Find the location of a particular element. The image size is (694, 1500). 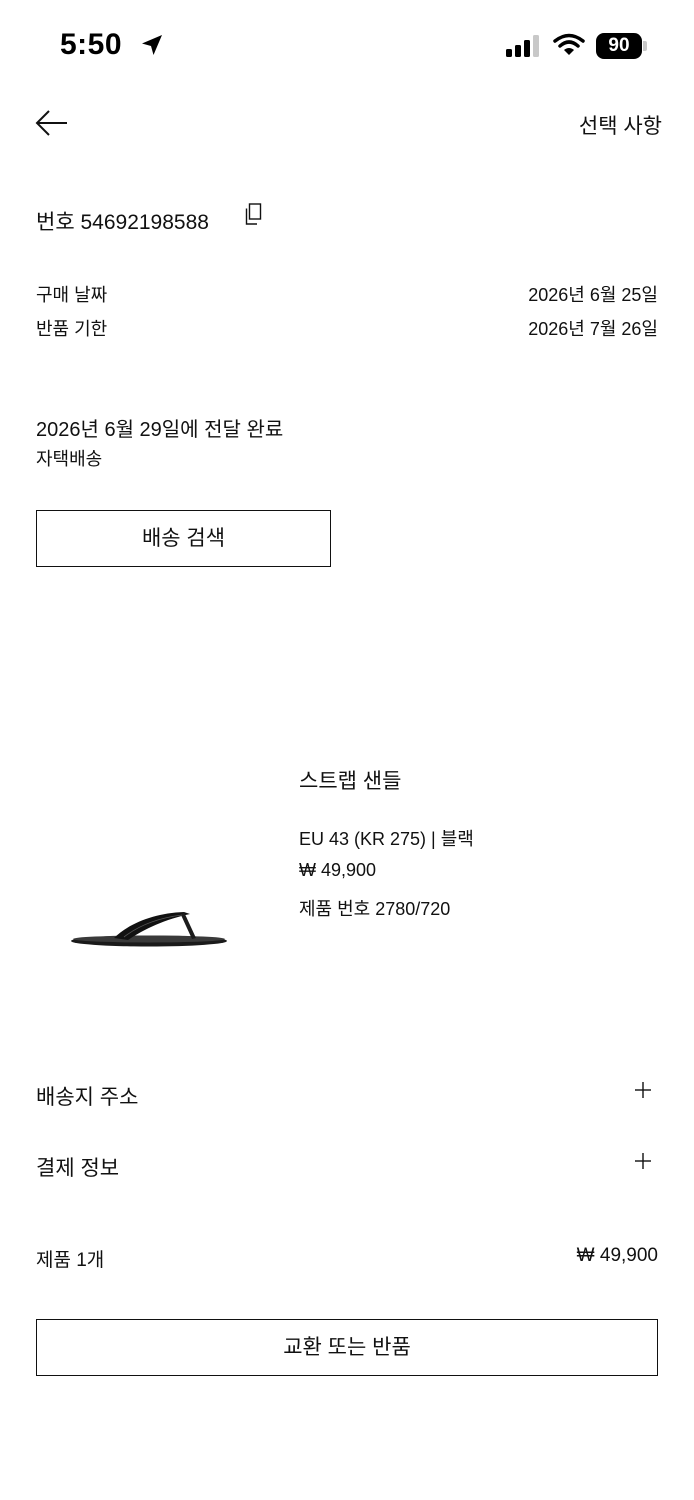

return-deadline-label: 반품 기한 is located at coordinates (72, 329).